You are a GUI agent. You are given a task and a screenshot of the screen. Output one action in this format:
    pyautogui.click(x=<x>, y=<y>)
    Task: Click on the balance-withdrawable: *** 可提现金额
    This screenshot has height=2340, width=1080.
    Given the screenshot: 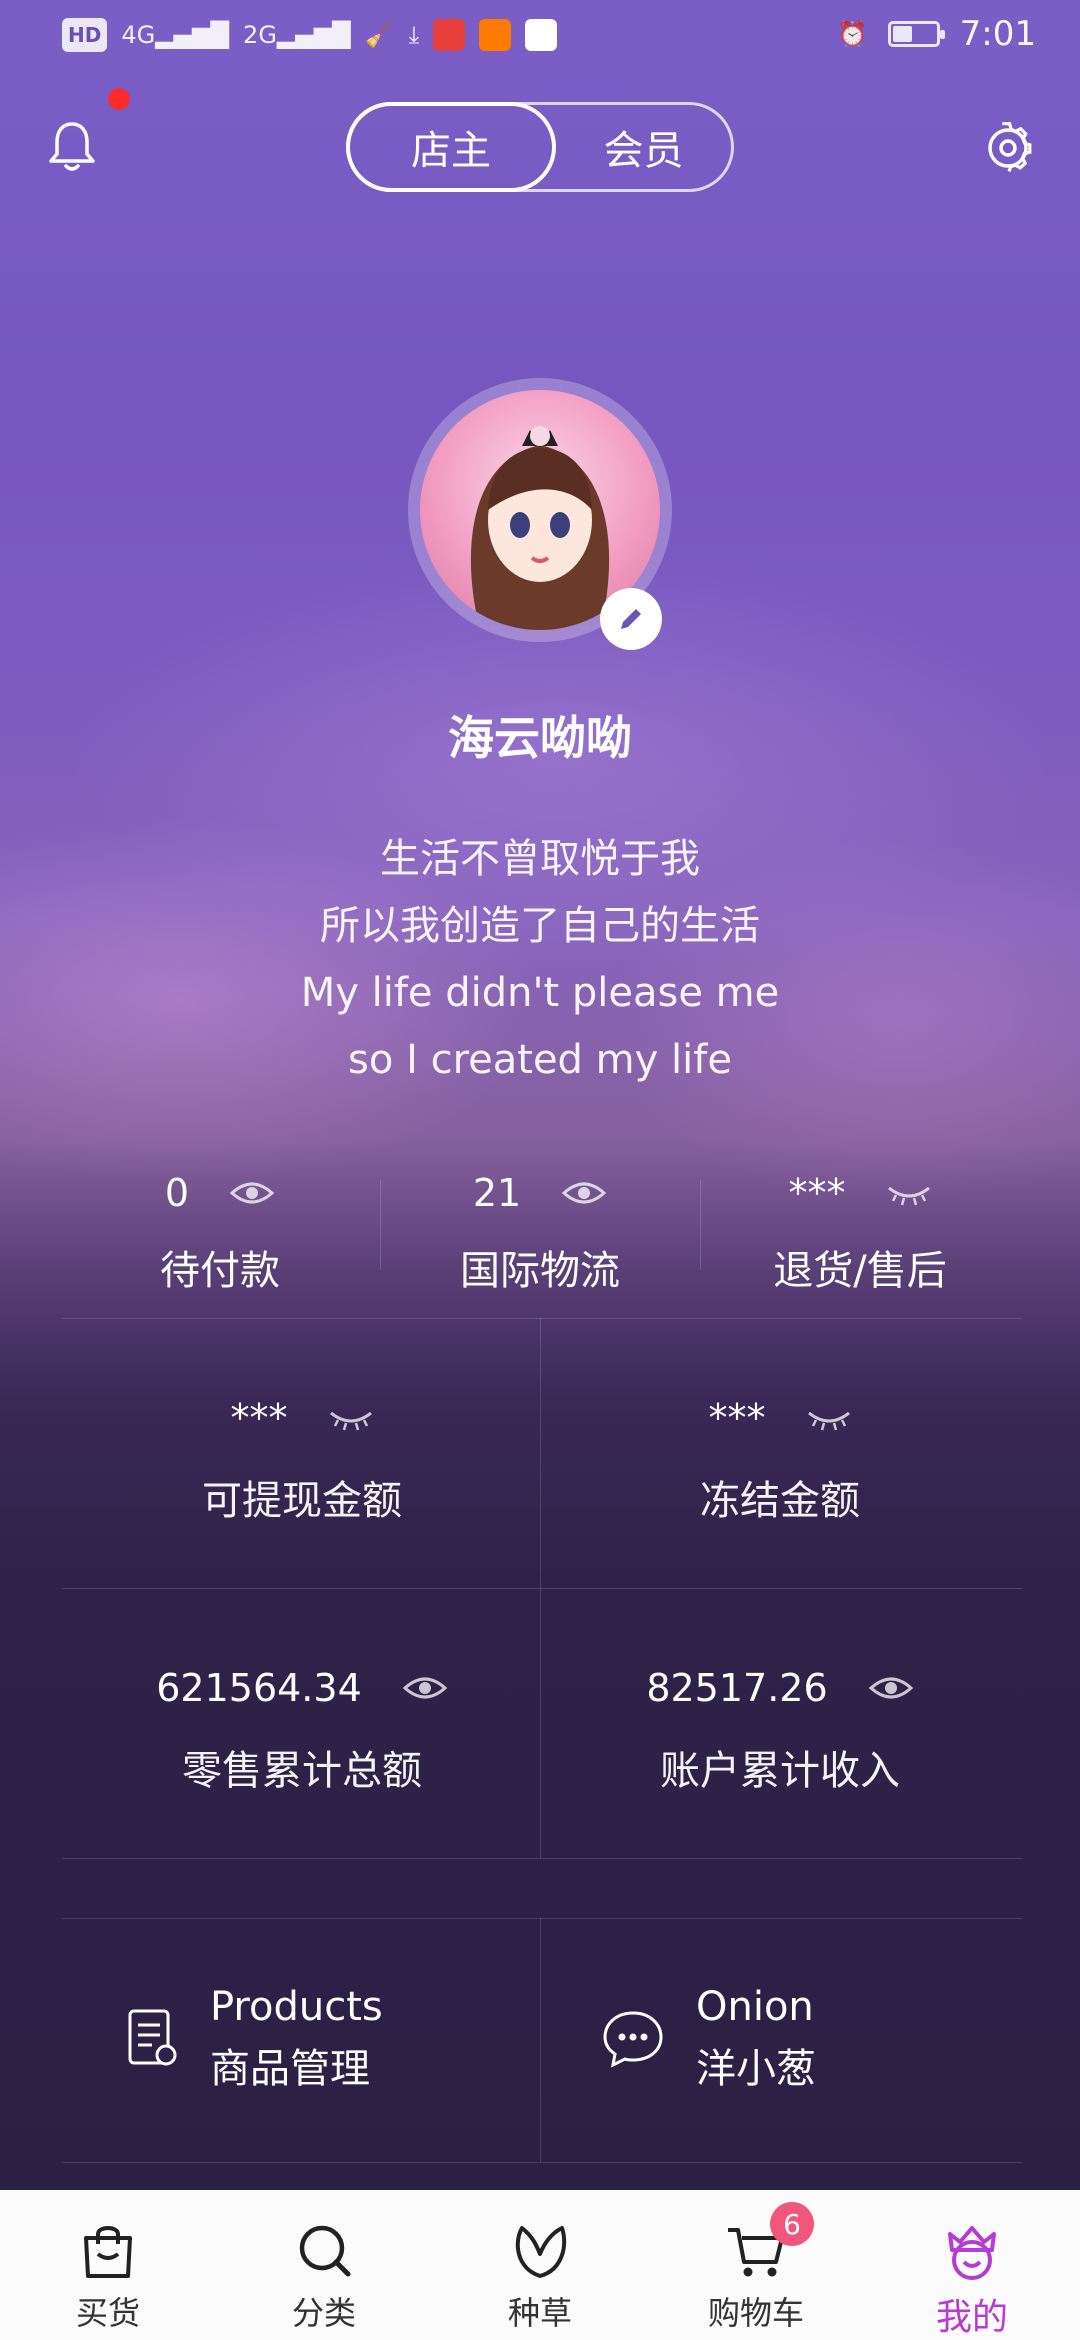 What is the action you would take?
    pyautogui.click(x=302, y=1457)
    